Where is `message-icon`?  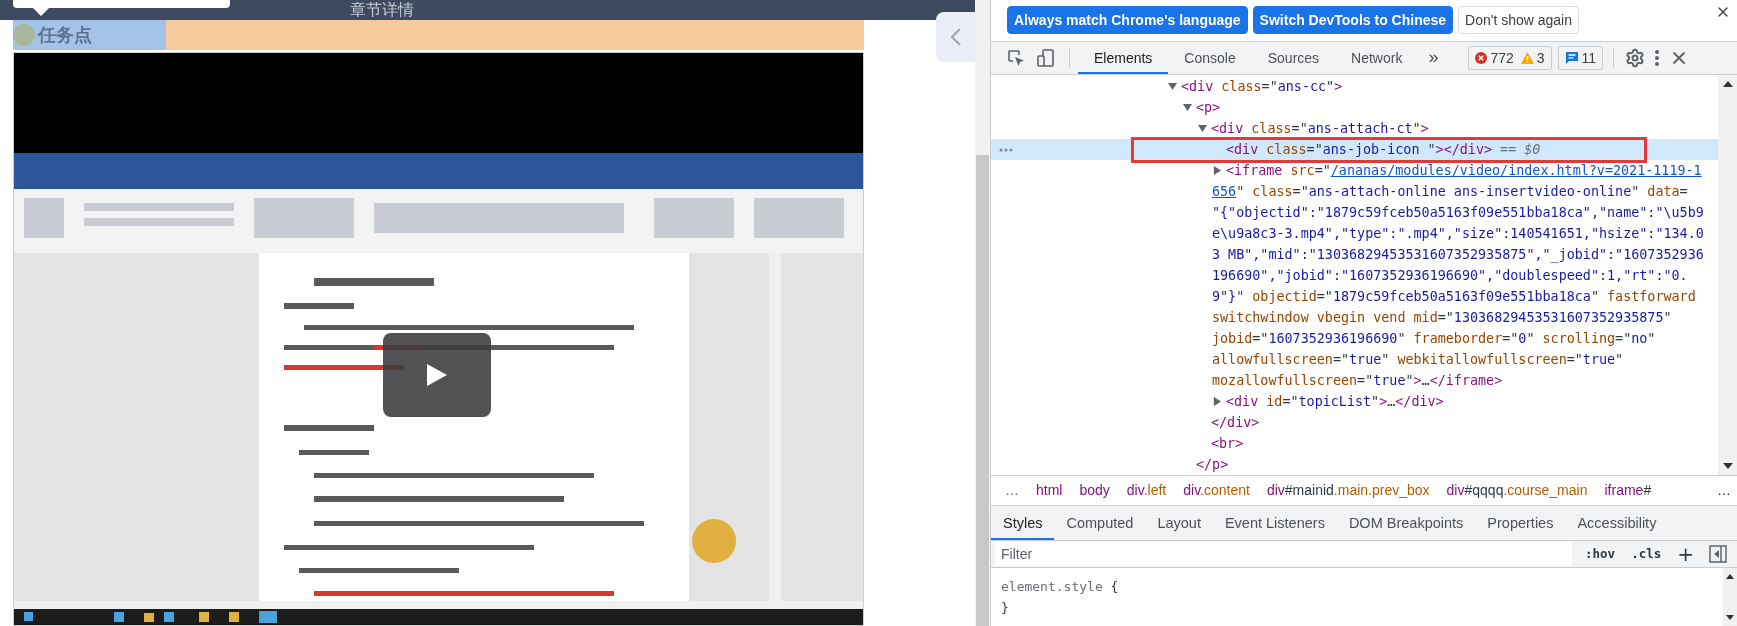
message-icon is located at coordinates (1571, 57).